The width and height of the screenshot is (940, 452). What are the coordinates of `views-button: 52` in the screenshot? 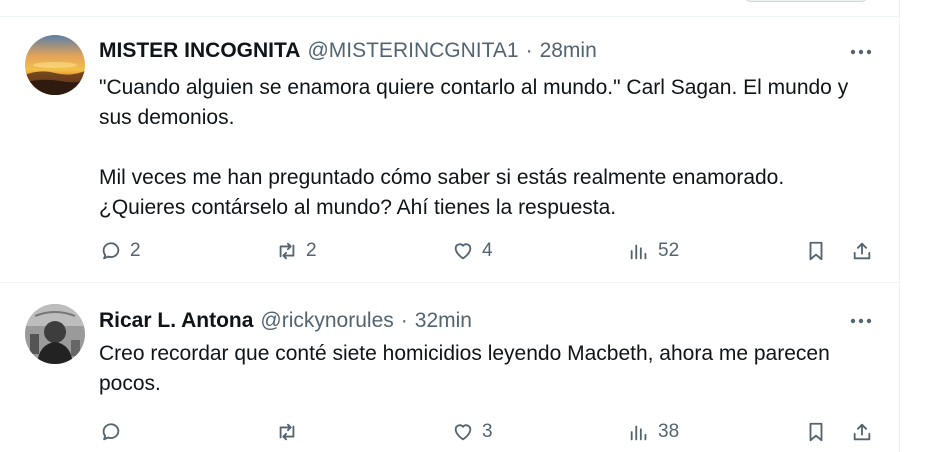 It's located at (653, 251).